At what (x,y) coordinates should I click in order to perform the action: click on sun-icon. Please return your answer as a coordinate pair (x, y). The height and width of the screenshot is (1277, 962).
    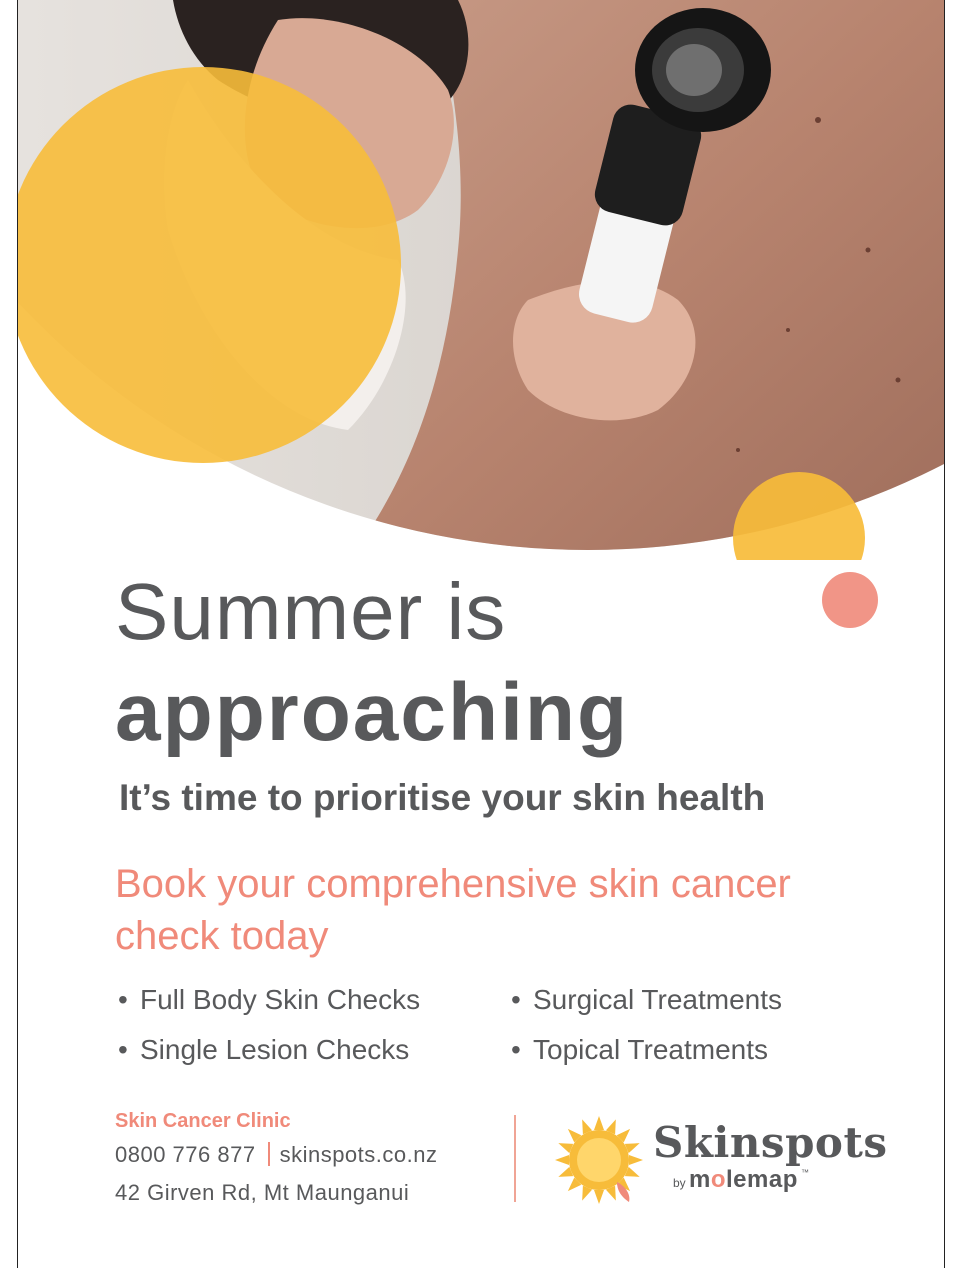
    Looking at the image, I should click on (599, 1160).